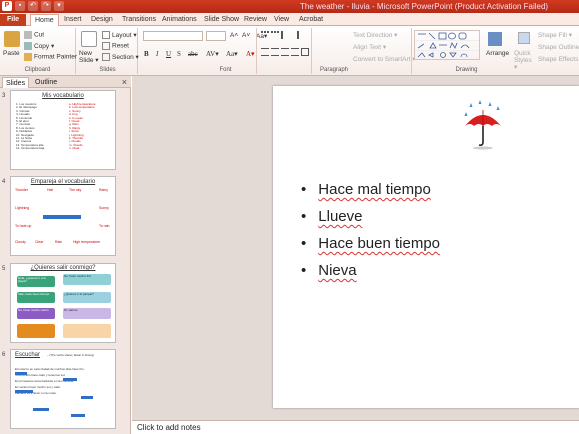 This screenshot has height=434, width=579. Describe the element at coordinates (179, 54) in the screenshot. I see `shadow-button: S` at that location.